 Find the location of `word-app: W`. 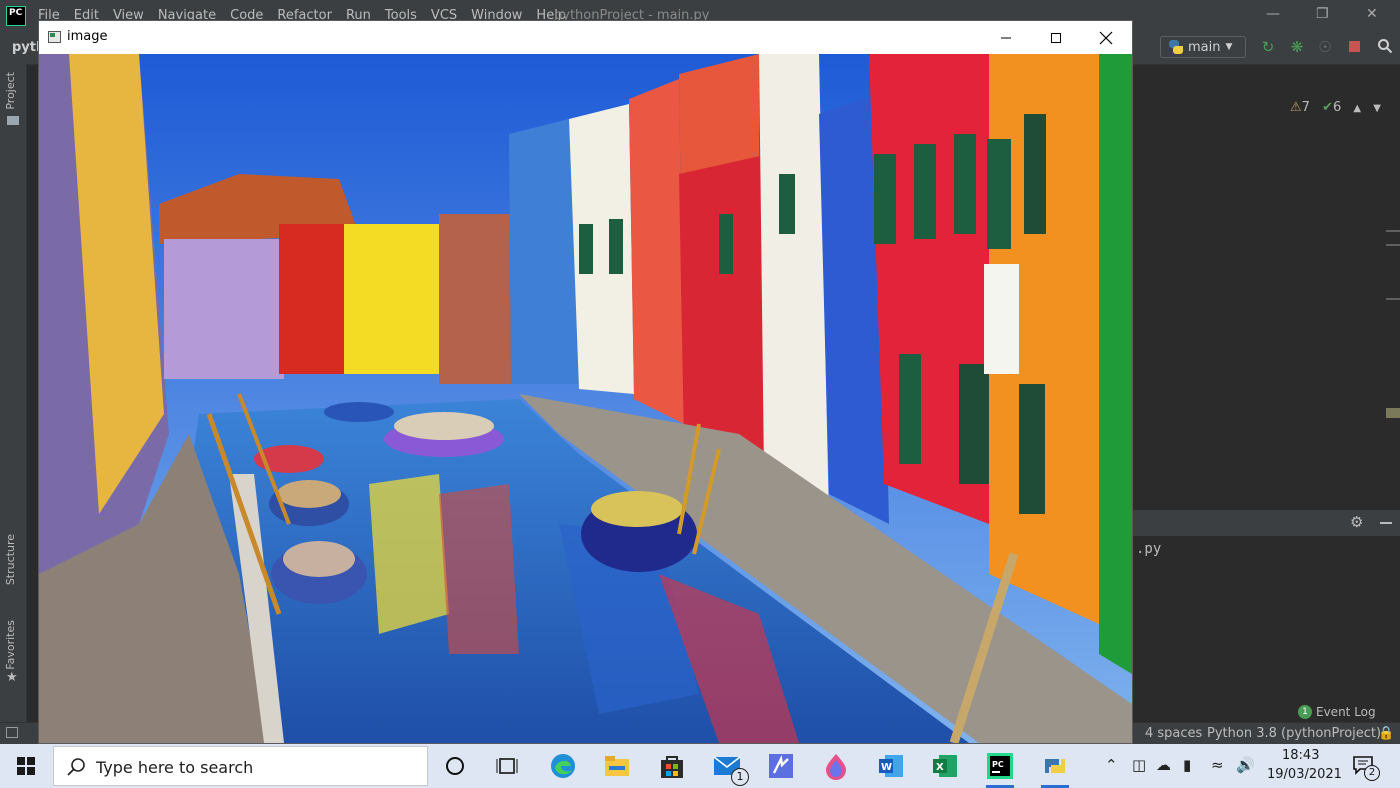

word-app: W is located at coordinates (891, 766).